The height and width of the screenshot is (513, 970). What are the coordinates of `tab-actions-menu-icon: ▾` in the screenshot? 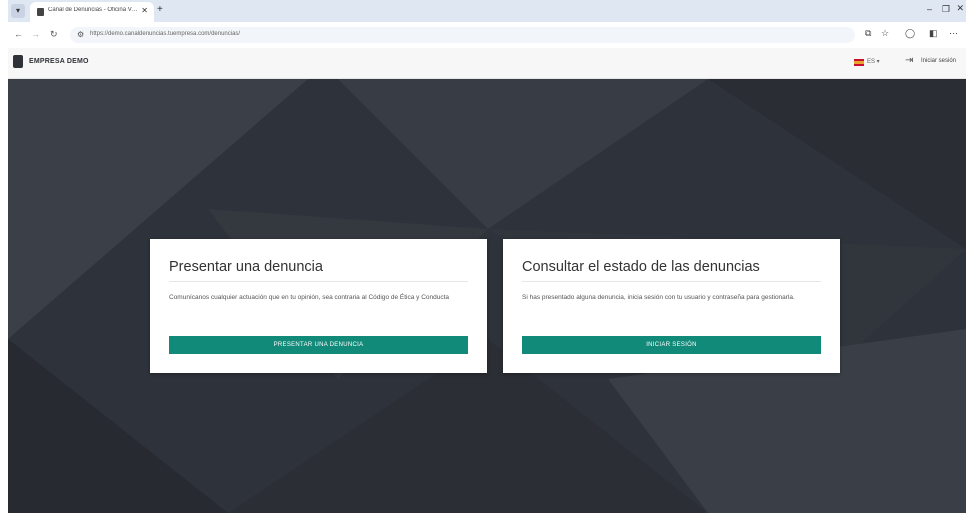 It's located at (18, 11).